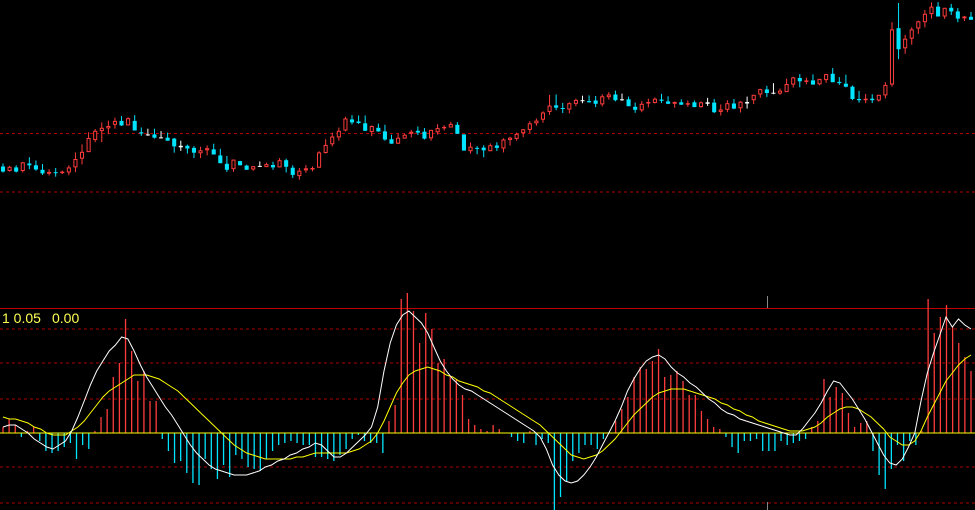  I want to click on indicator-value-2: 0.00, so click(66, 318).